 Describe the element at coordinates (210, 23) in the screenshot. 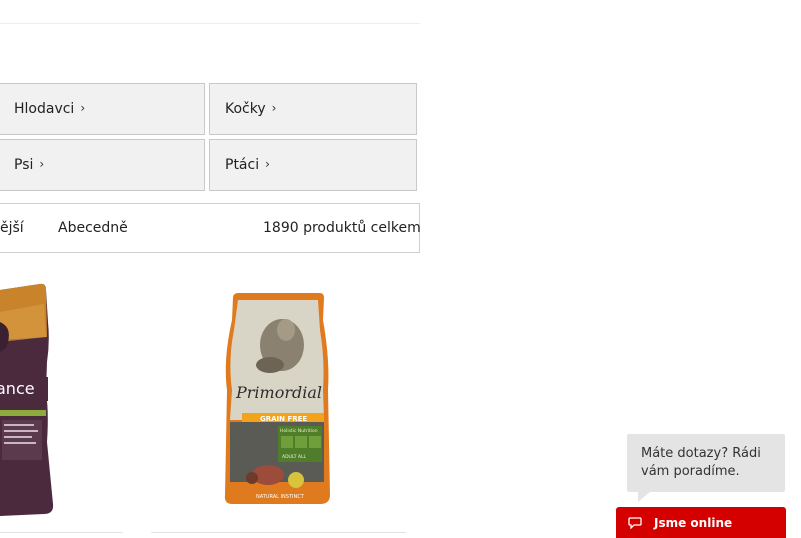

I see `top-divider` at that location.